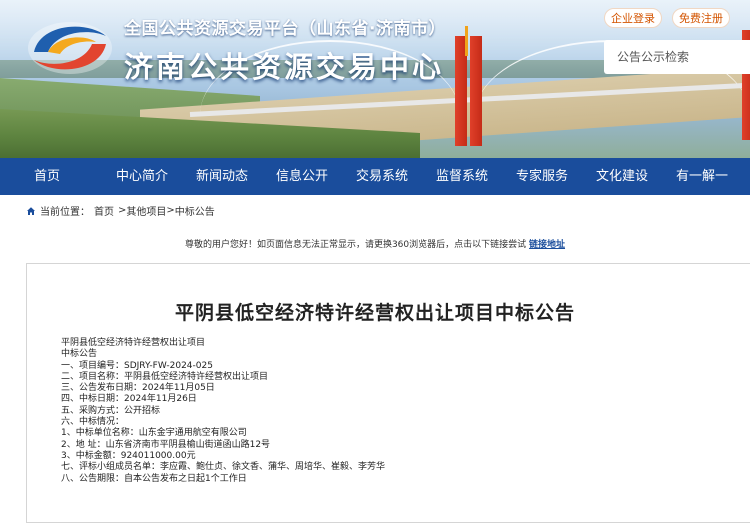 The height and width of the screenshot is (523, 750). I want to click on body-line: 中标公告, so click(79, 354).